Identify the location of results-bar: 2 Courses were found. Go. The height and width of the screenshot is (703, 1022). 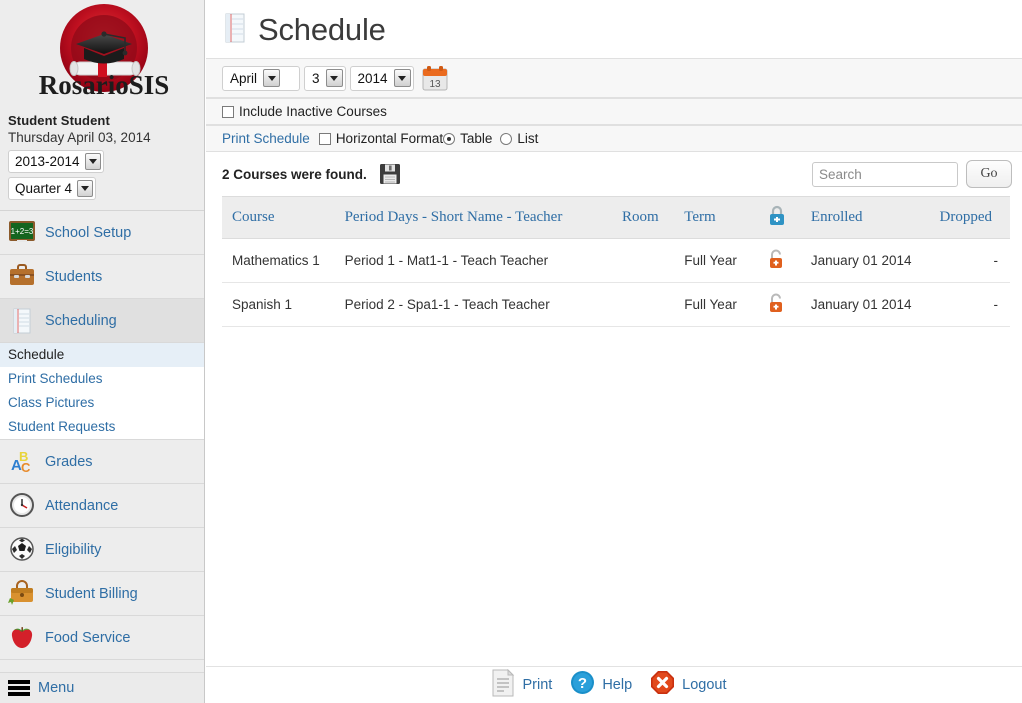
(614, 174).